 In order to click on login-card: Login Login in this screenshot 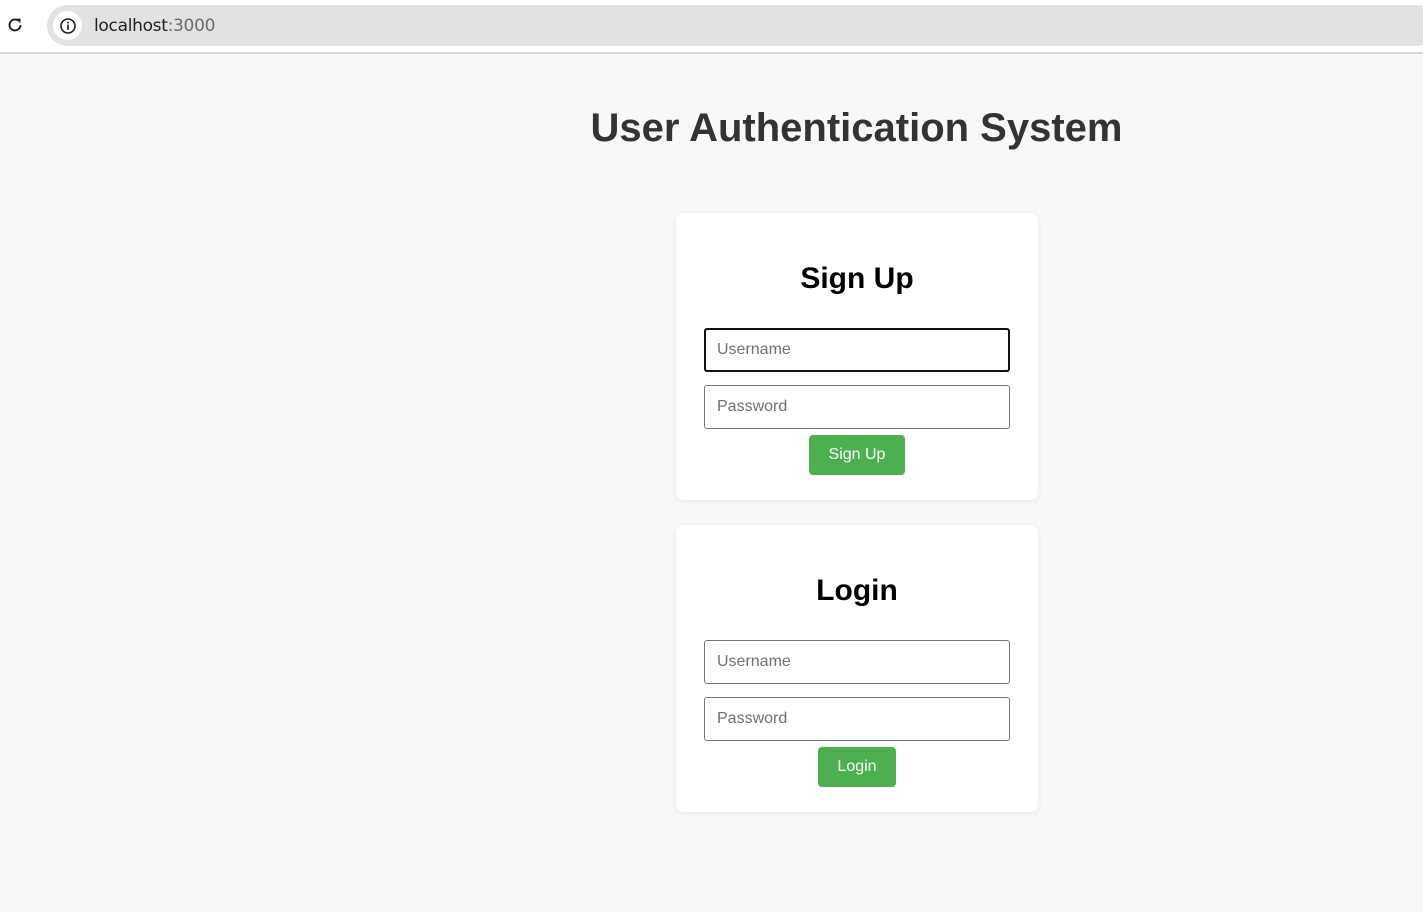, I will do `click(857, 668)`.